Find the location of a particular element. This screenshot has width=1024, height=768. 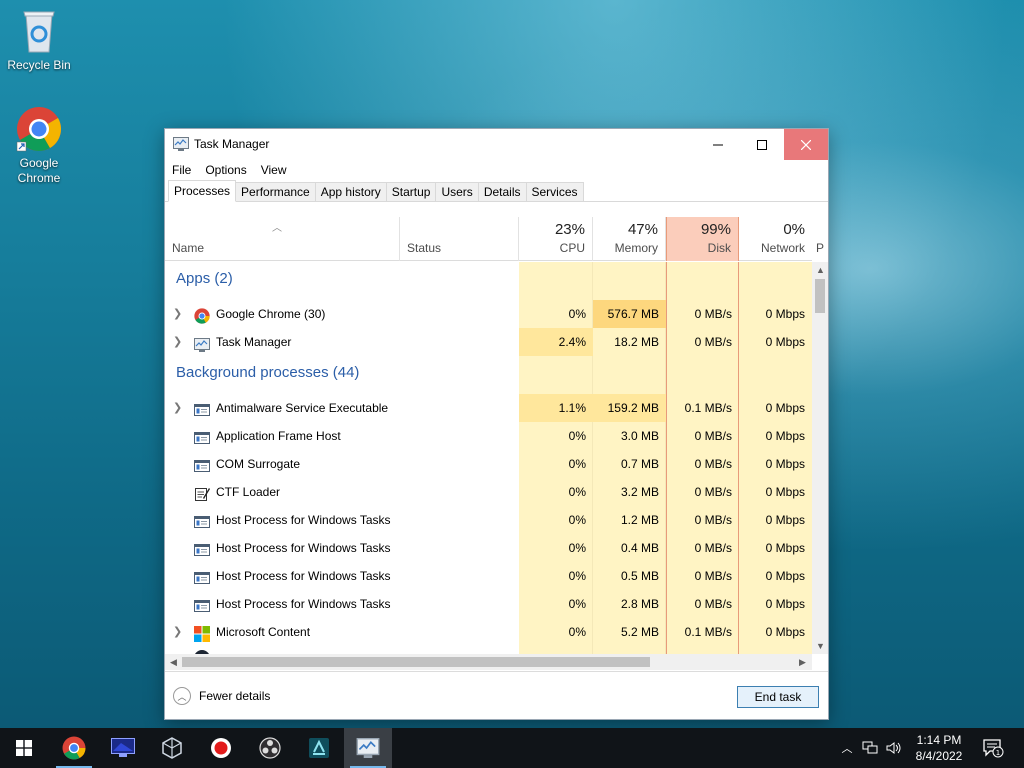

process-name: Host Process for Windows Tasks is located at coordinates (303, 576).